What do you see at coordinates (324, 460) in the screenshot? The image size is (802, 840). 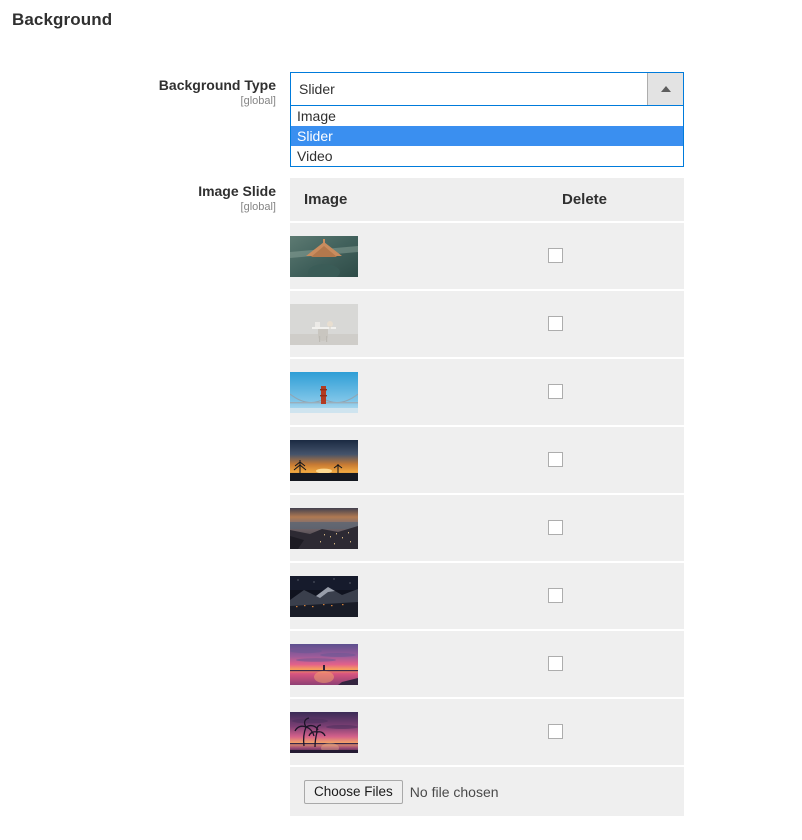 I see `sunset-over-dark-field-trees-thumbnail` at bounding box center [324, 460].